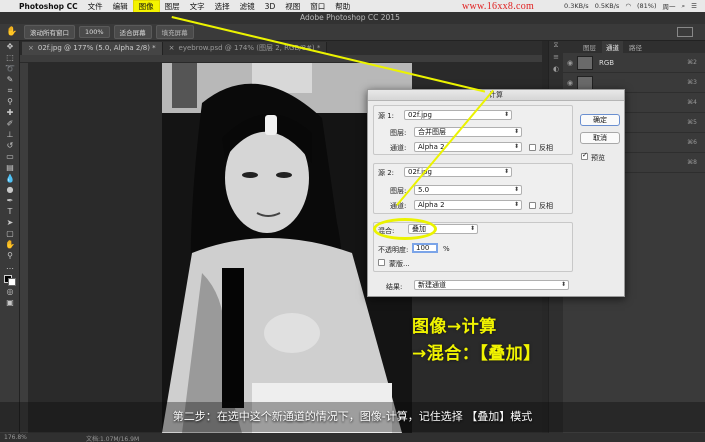  Describe the element at coordinates (120, 6) in the screenshot. I see `menu-edit: 编辑` at that location.